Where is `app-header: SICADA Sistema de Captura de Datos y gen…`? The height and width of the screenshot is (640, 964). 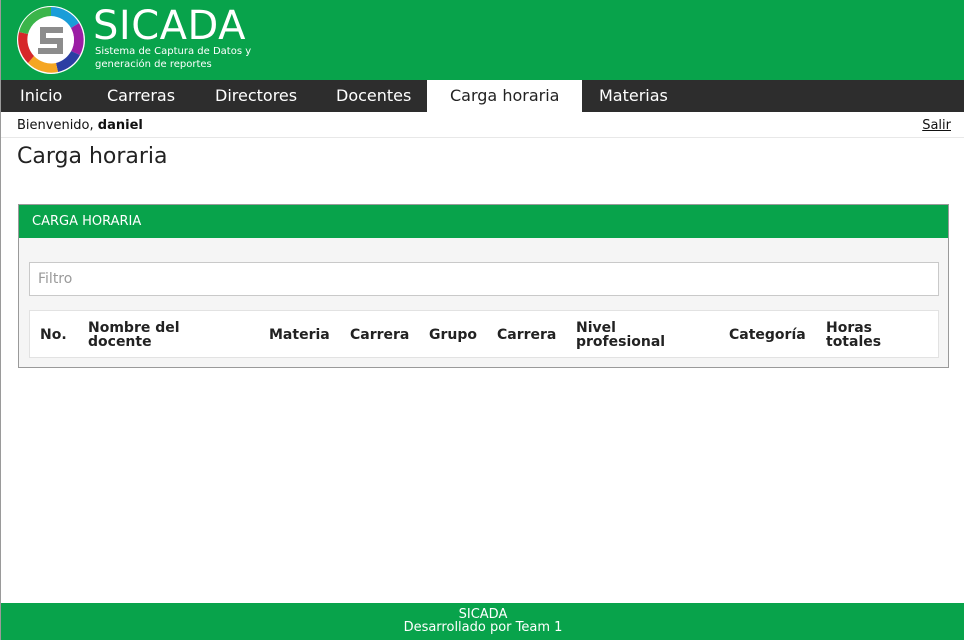
app-header: SICADA Sistema de Captura de Datos y gen… is located at coordinates (482, 40).